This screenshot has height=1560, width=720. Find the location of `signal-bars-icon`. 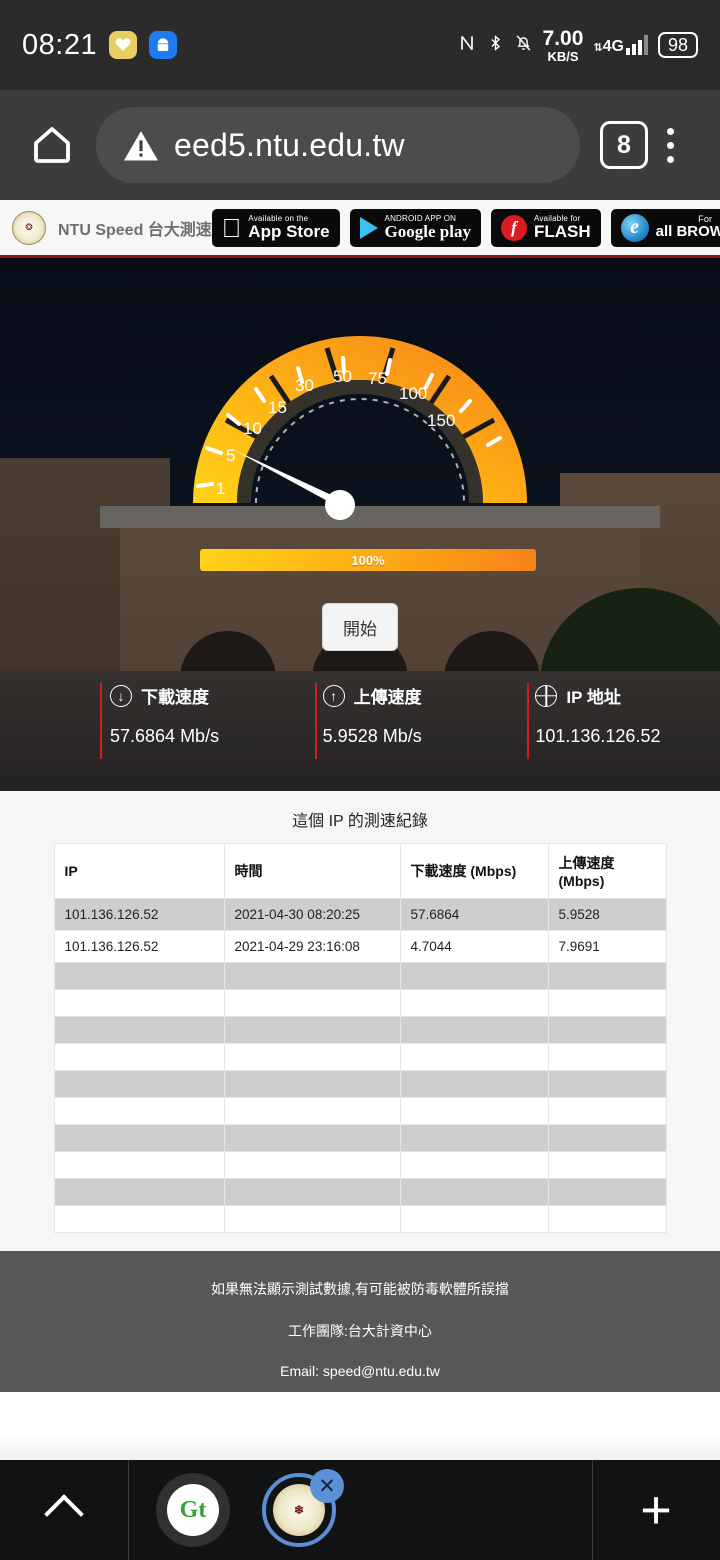

signal-bars-icon is located at coordinates (636, 45).